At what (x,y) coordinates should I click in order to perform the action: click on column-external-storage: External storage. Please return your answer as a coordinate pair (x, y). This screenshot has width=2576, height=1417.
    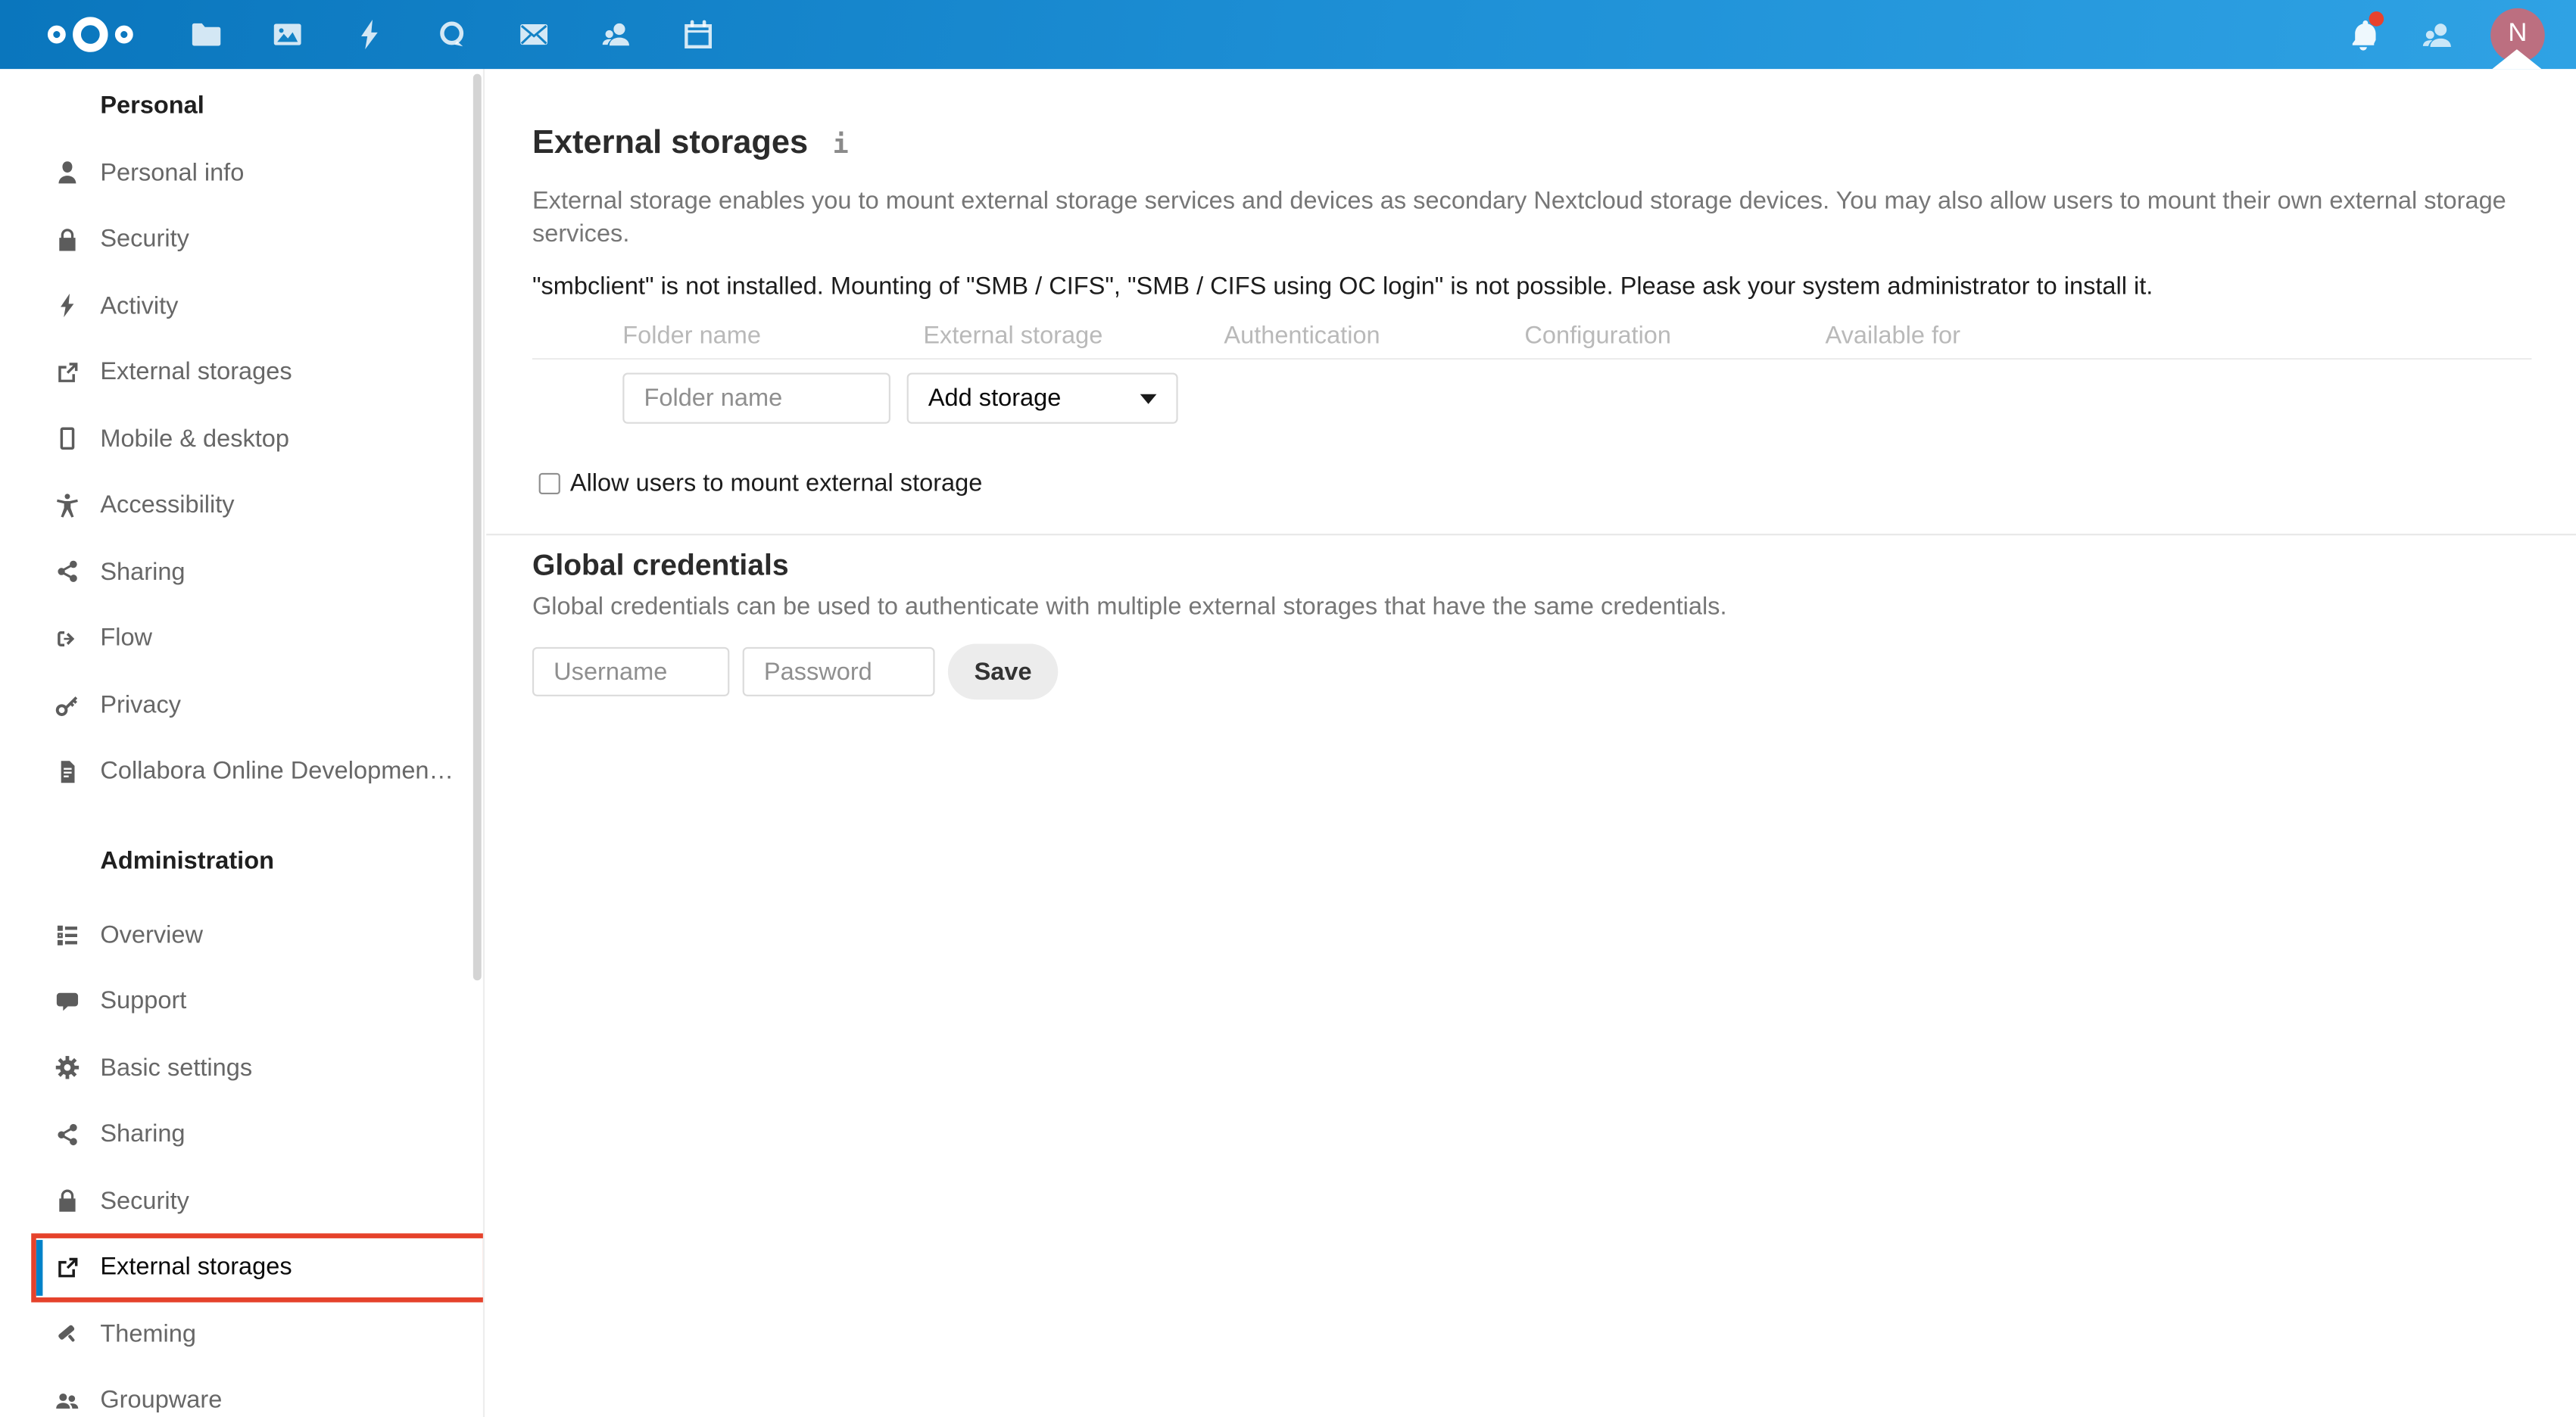
    Looking at the image, I should click on (1013, 335).